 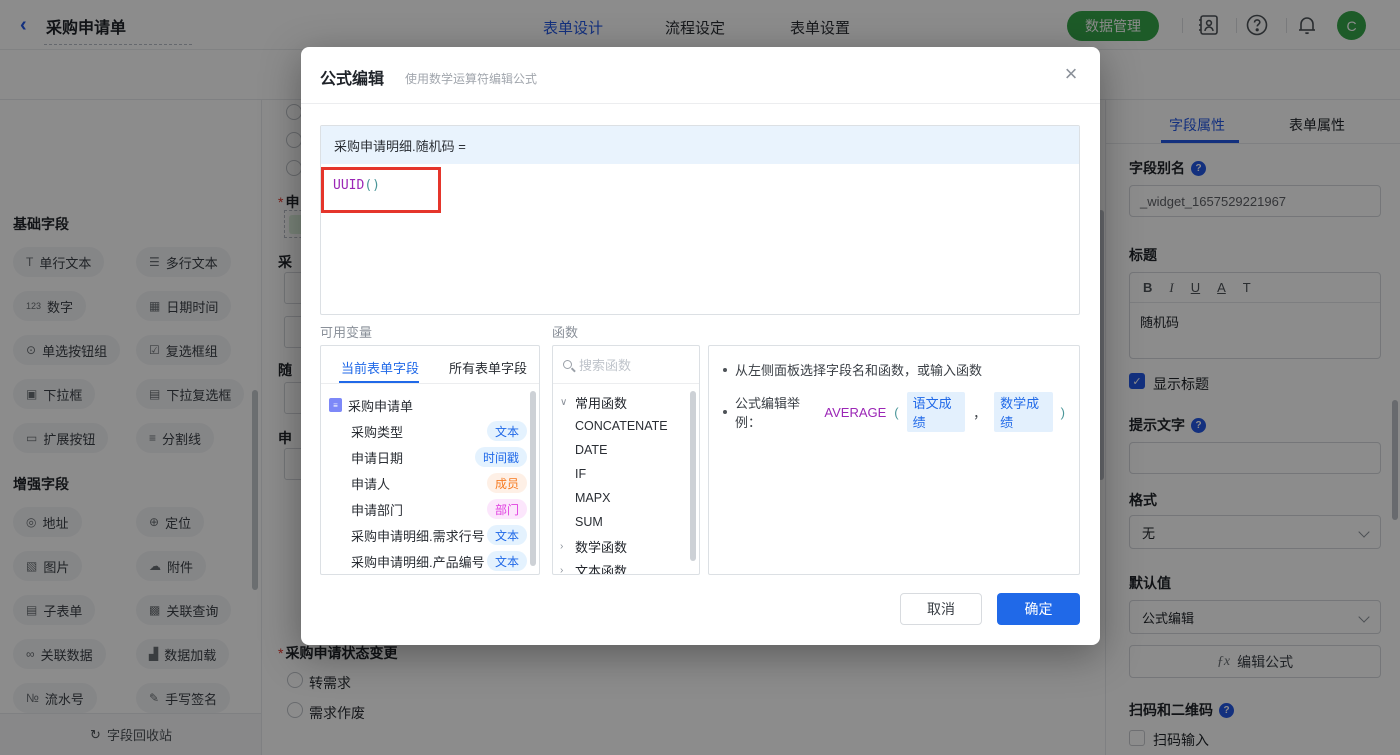 What do you see at coordinates (500, 457) in the screenshot?
I see `type-badge: 时间戳` at bounding box center [500, 457].